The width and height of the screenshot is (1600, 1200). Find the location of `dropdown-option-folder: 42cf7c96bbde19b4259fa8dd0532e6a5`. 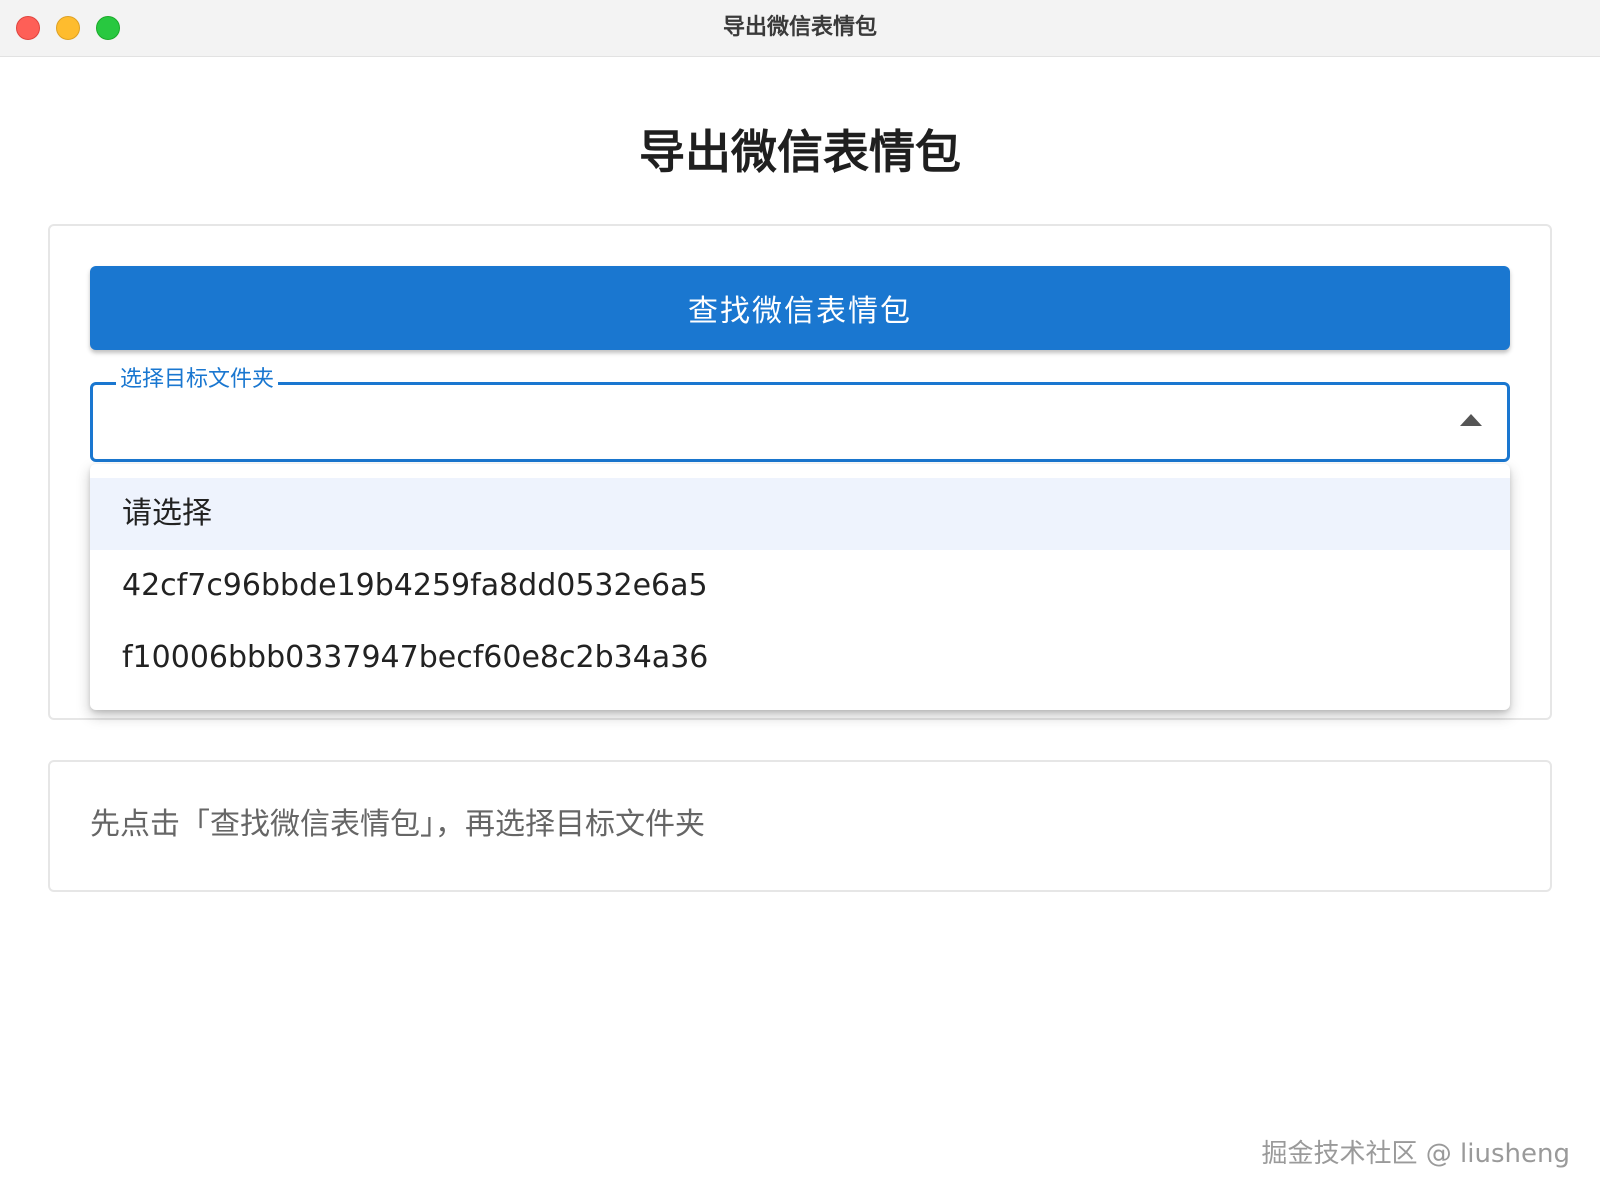

dropdown-option-folder: 42cf7c96bbde19b4259fa8dd0532e6a5 is located at coordinates (800, 586).